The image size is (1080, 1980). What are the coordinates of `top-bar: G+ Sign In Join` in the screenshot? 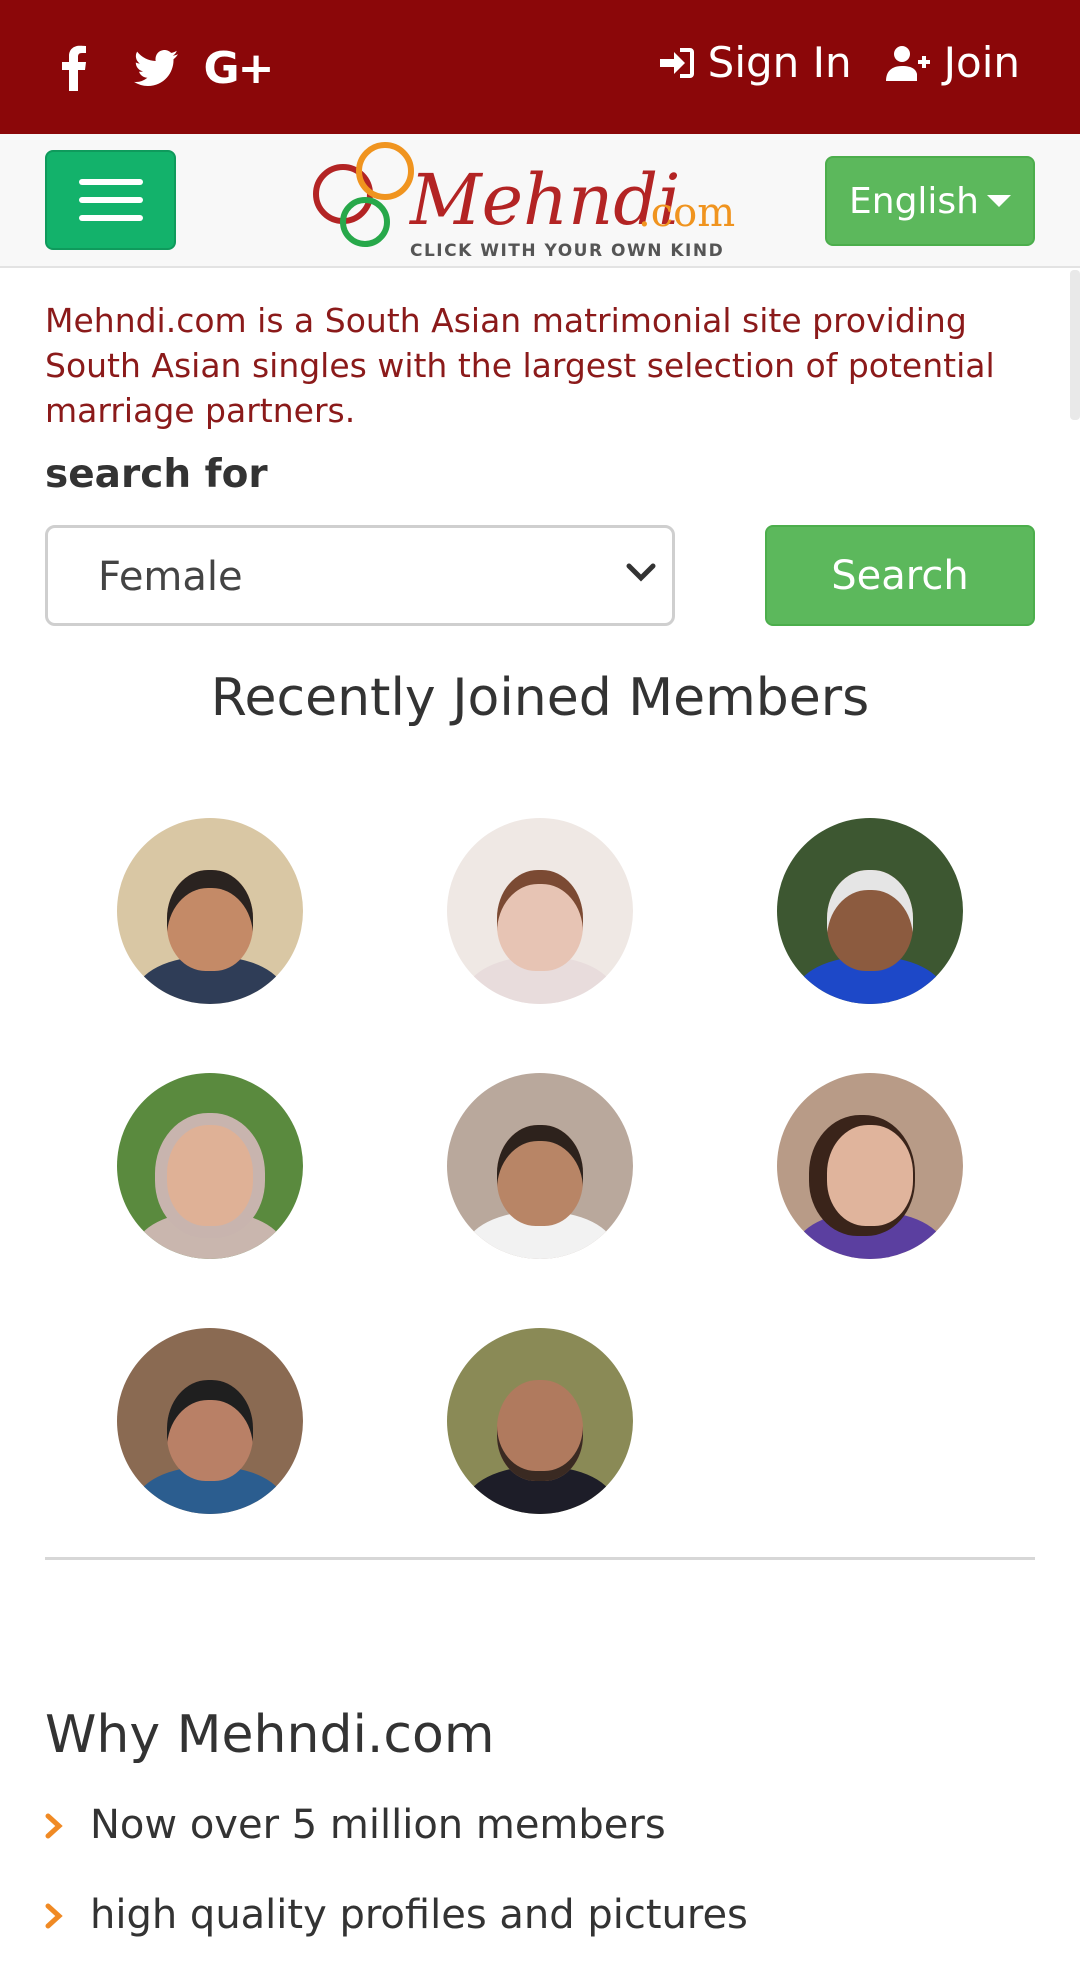 It's located at (540, 67).